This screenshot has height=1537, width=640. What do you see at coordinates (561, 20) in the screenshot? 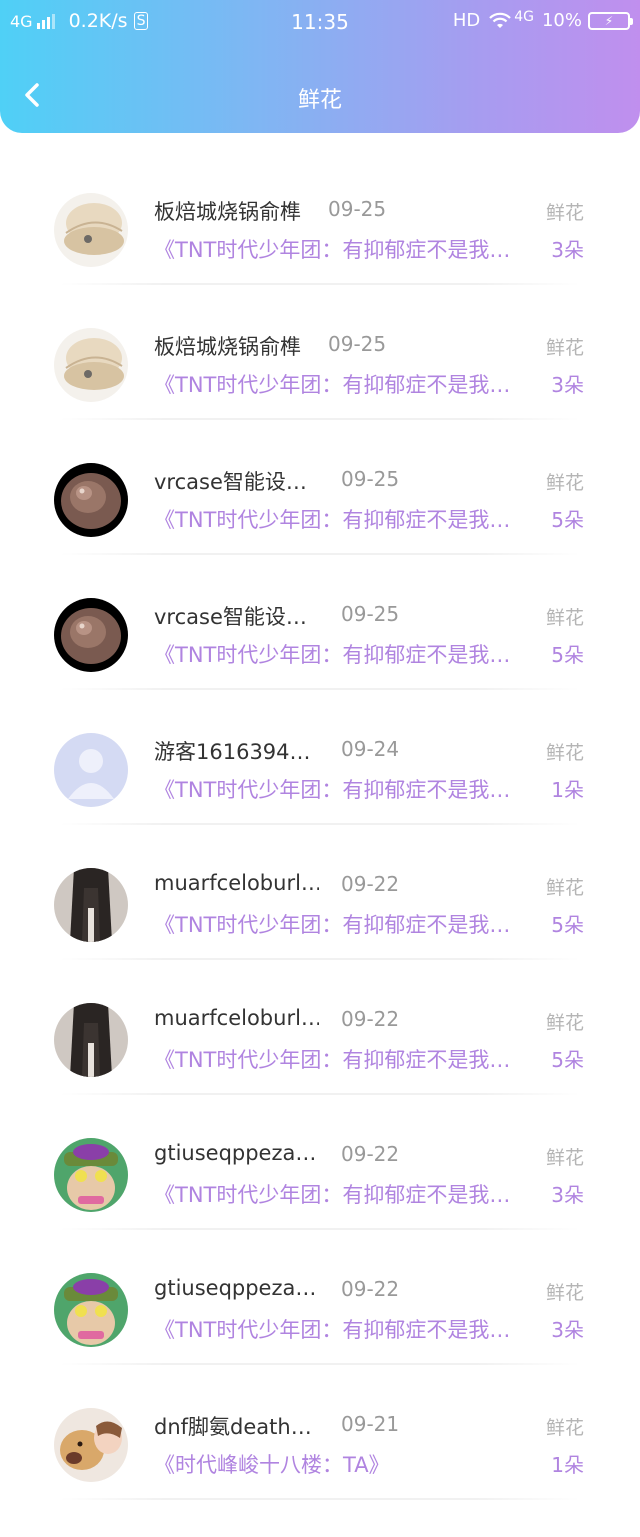
I see `battery-percent: 10%` at bounding box center [561, 20].